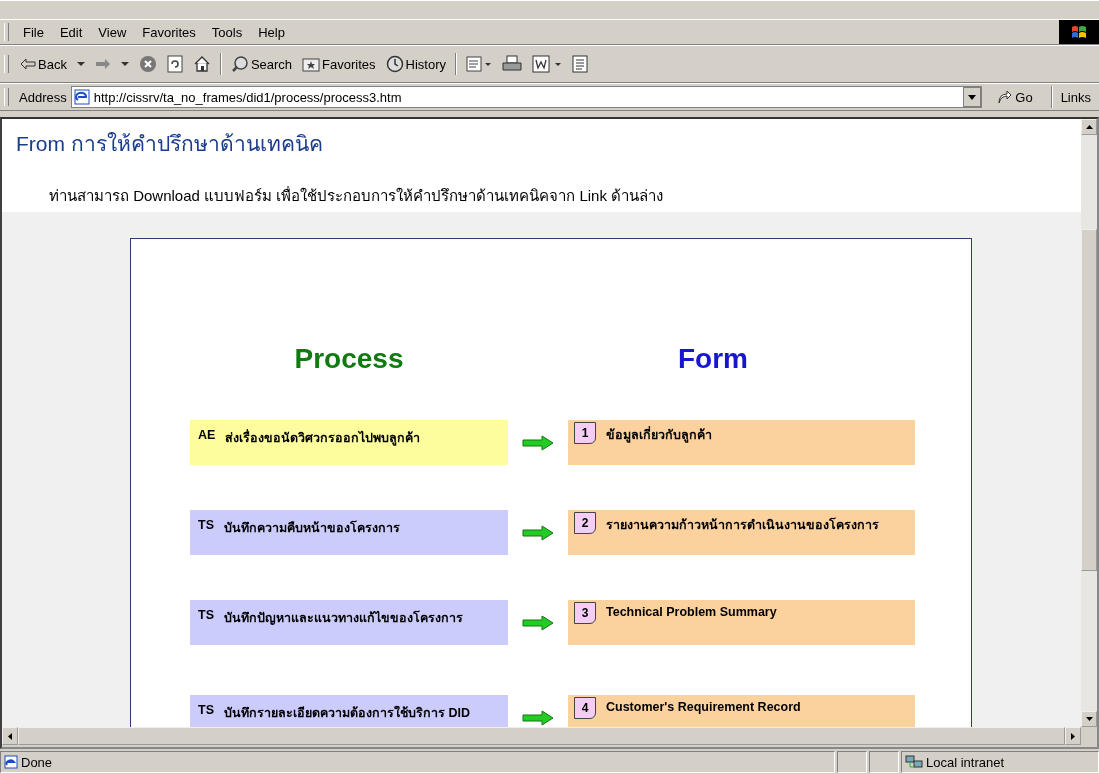  I want to click on form-link: 3 Technical Problem Summary, so click(741, 622).